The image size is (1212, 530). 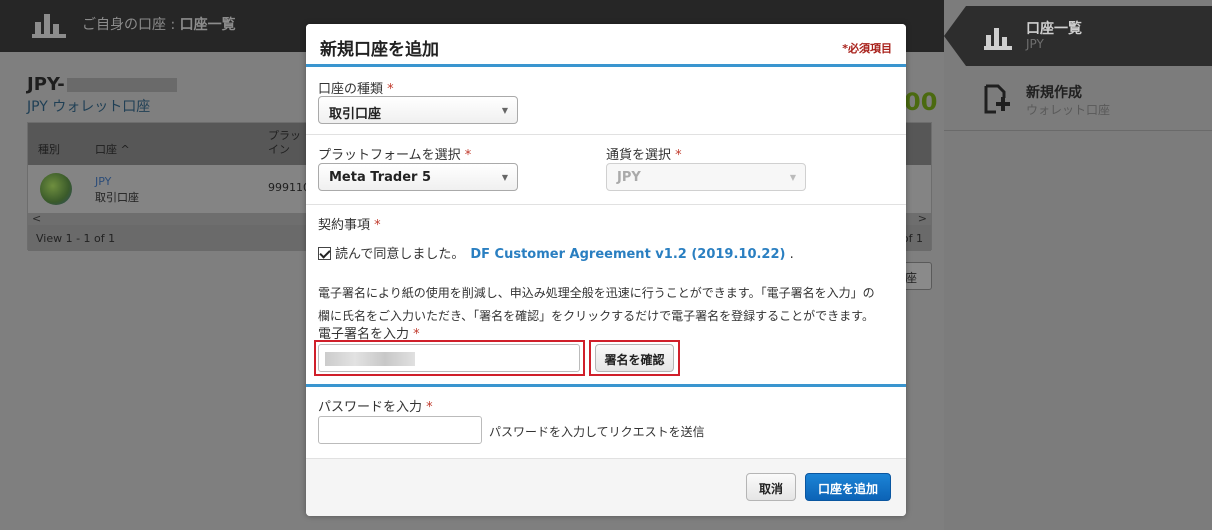 What do you see at coordinates (418, 177) in the screenshot?
I see `platform-select: Meta Trader 5 ▼` at bounding box center [418, 177].